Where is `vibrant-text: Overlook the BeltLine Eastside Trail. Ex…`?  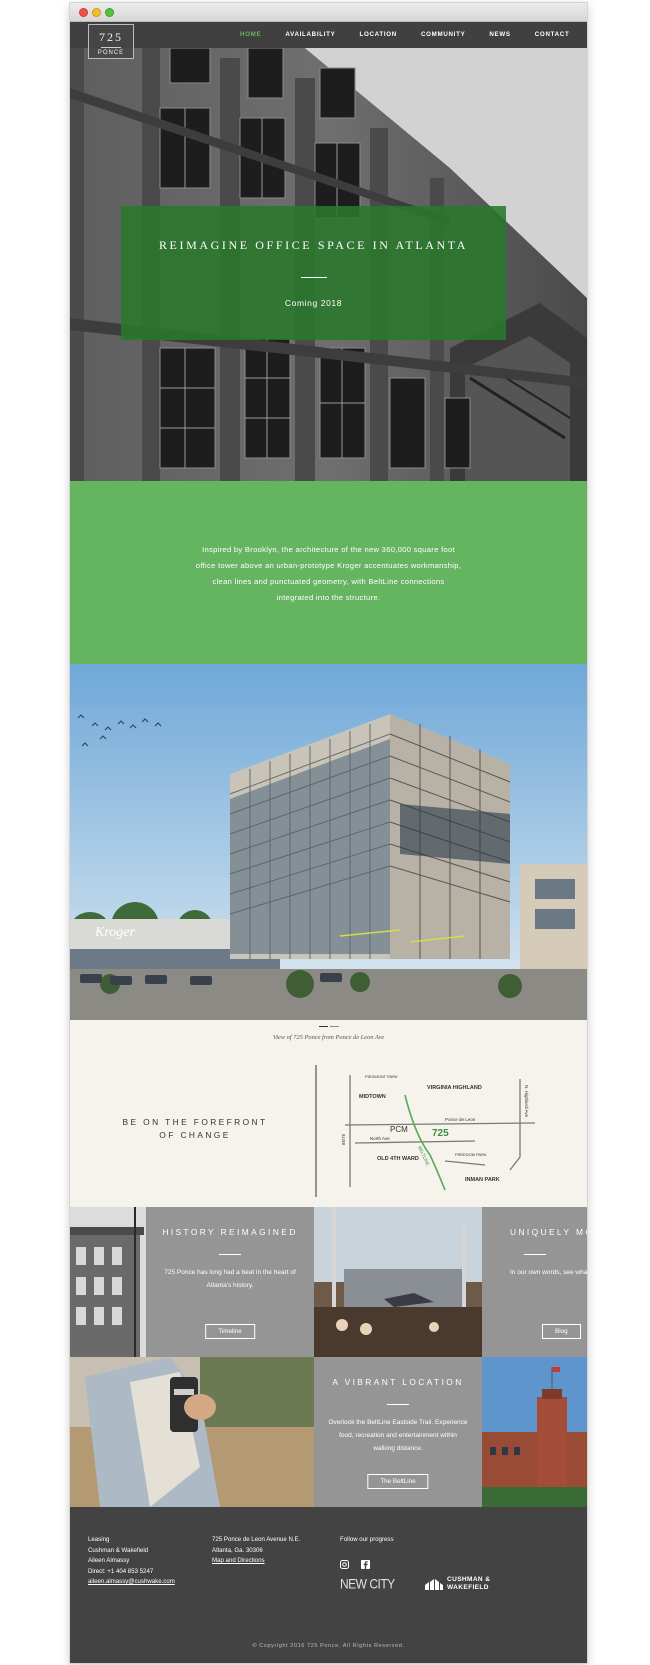 vibrant-text: Overlook the BeltLine Eastside Trail. Ex… is located at coordinates (398, 1435).